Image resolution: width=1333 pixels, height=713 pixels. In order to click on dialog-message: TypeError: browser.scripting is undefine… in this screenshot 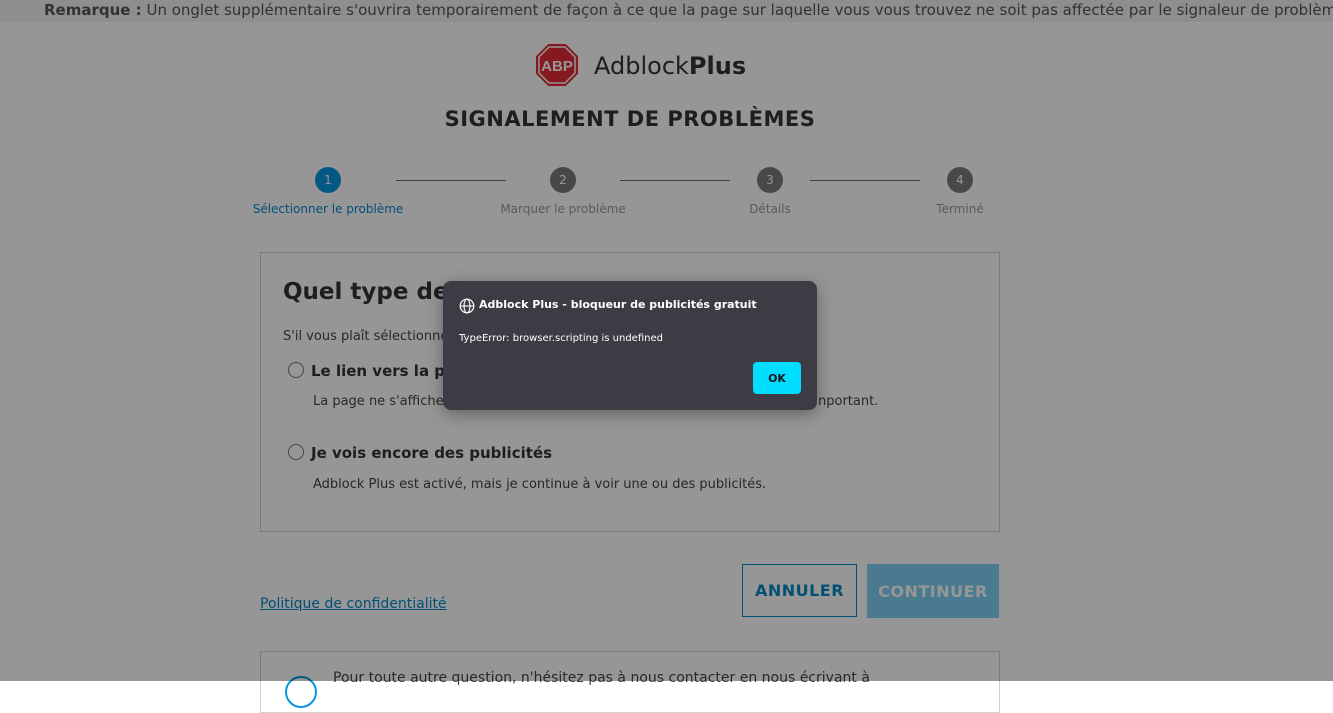, I will do `click(561, 338)`.